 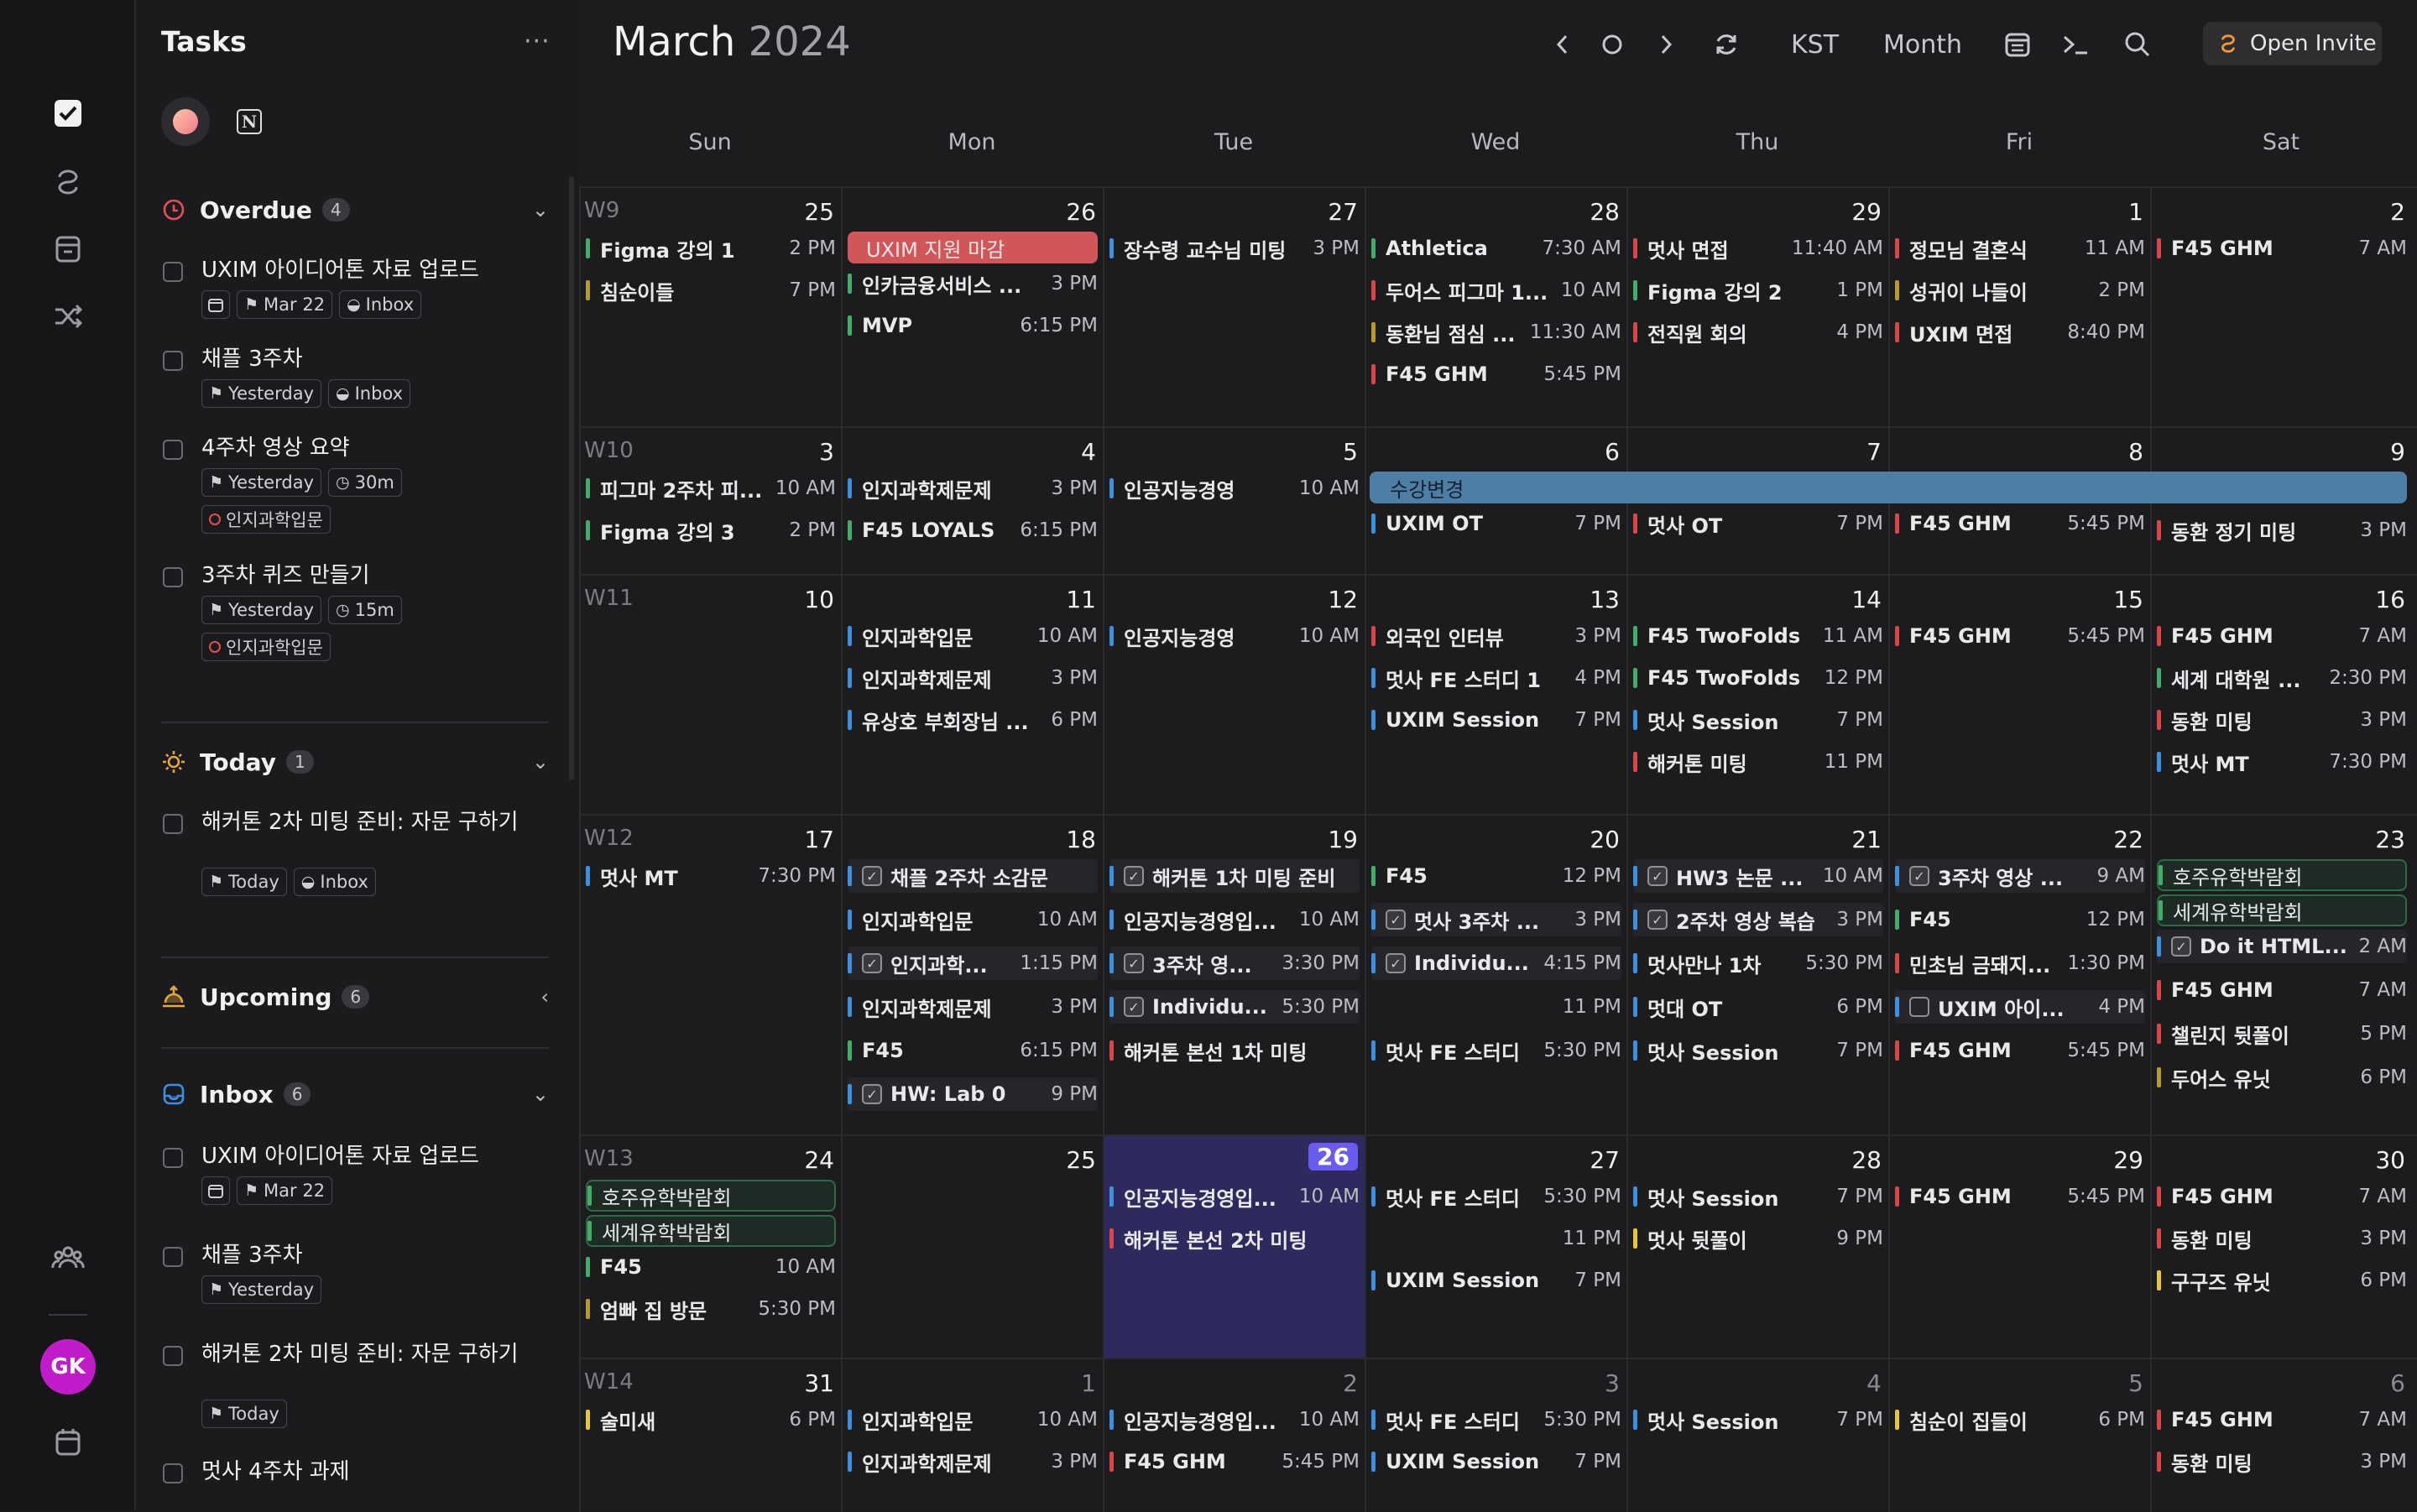 What do you see at coordinates (1234, 876) in the screenshot?
I see `calendar-event: ✓ 해커톤 1차 미팅 준비` at bounding box center [1234, 876].